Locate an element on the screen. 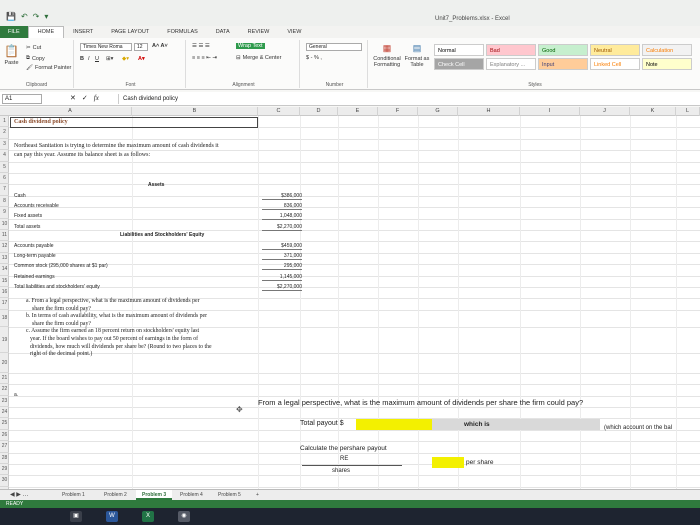  tab-formulas: Formulas is located at coordinates (182, 32).